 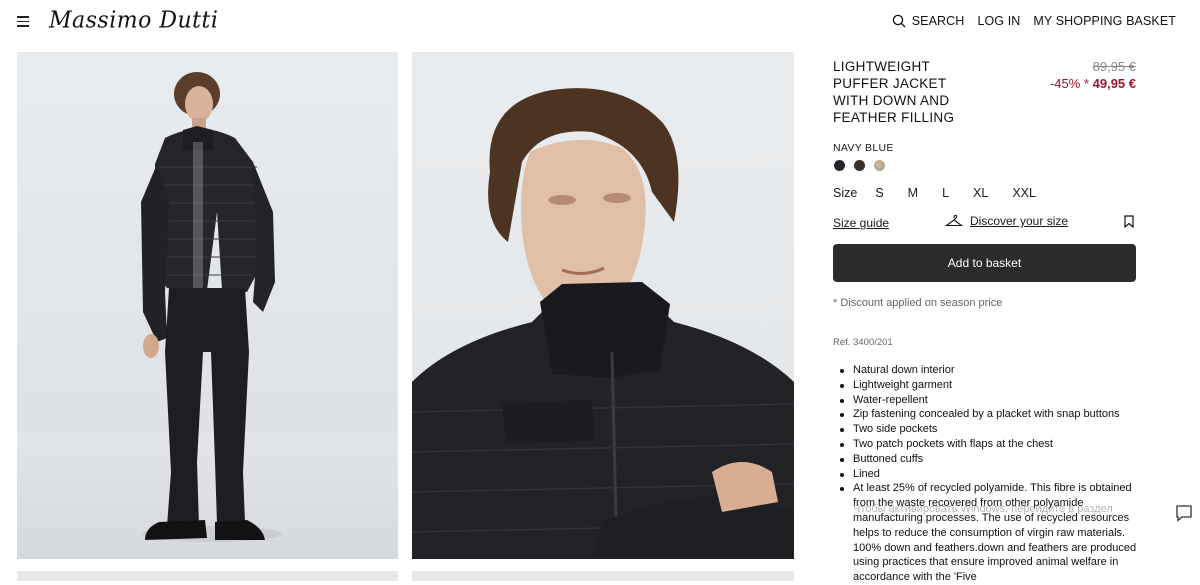 I want to click on price-block: 89,95 € -45% * 49,95 €, so click(x=1093, y=75).